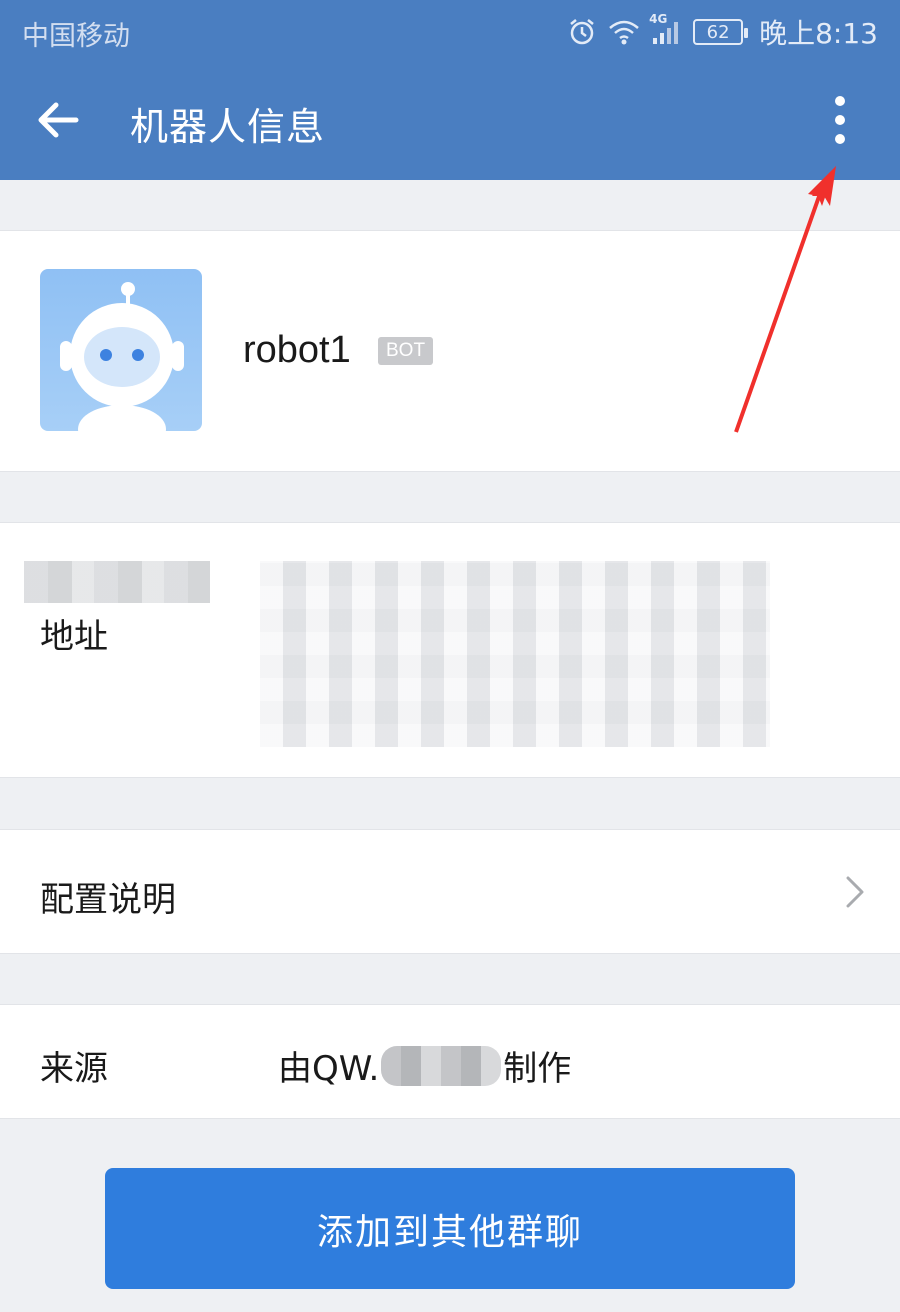  Describe the element at coordinates (108, 900) in the screenshot. I see `config-label: 配置说明` at that location.